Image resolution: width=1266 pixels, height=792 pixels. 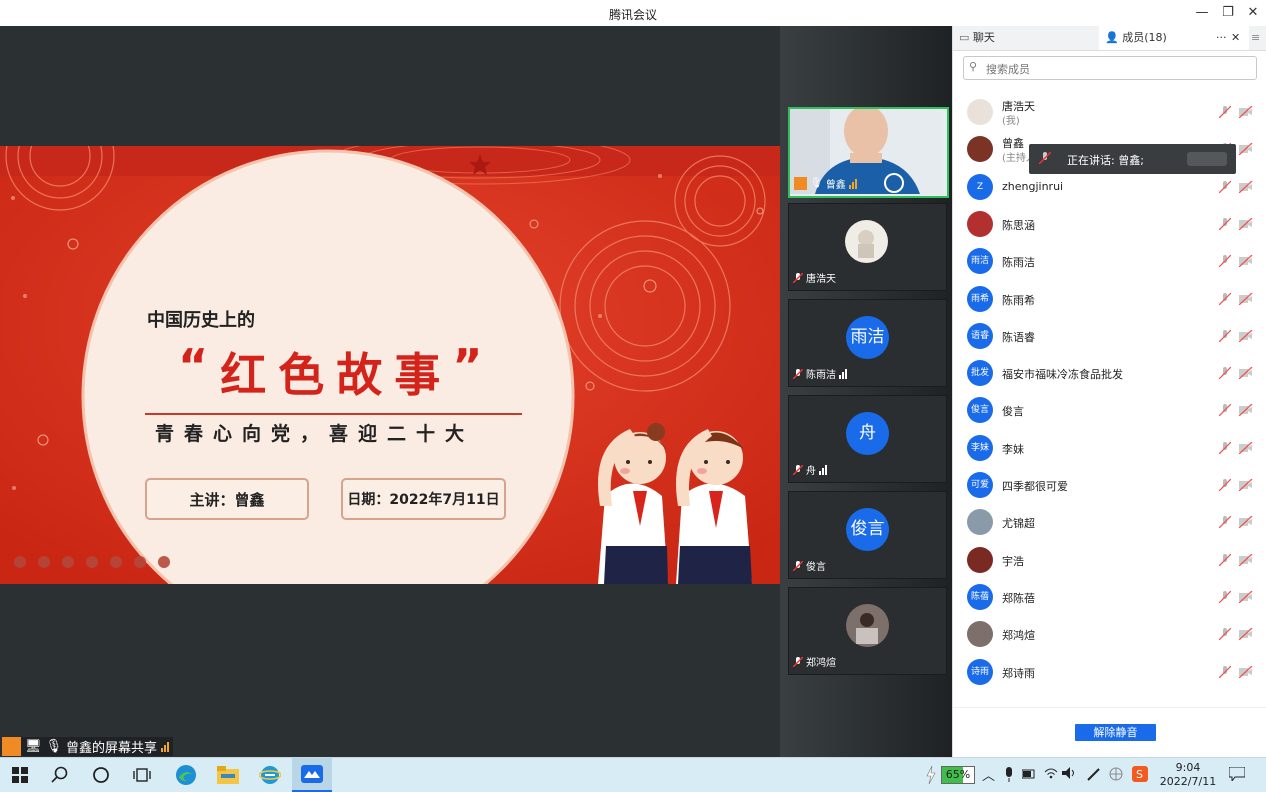 What do you see at coordinates (867, 439) in the screenshot?
I see `video-tile-zhou: 舟 舟` at bounding box center [867, 439].